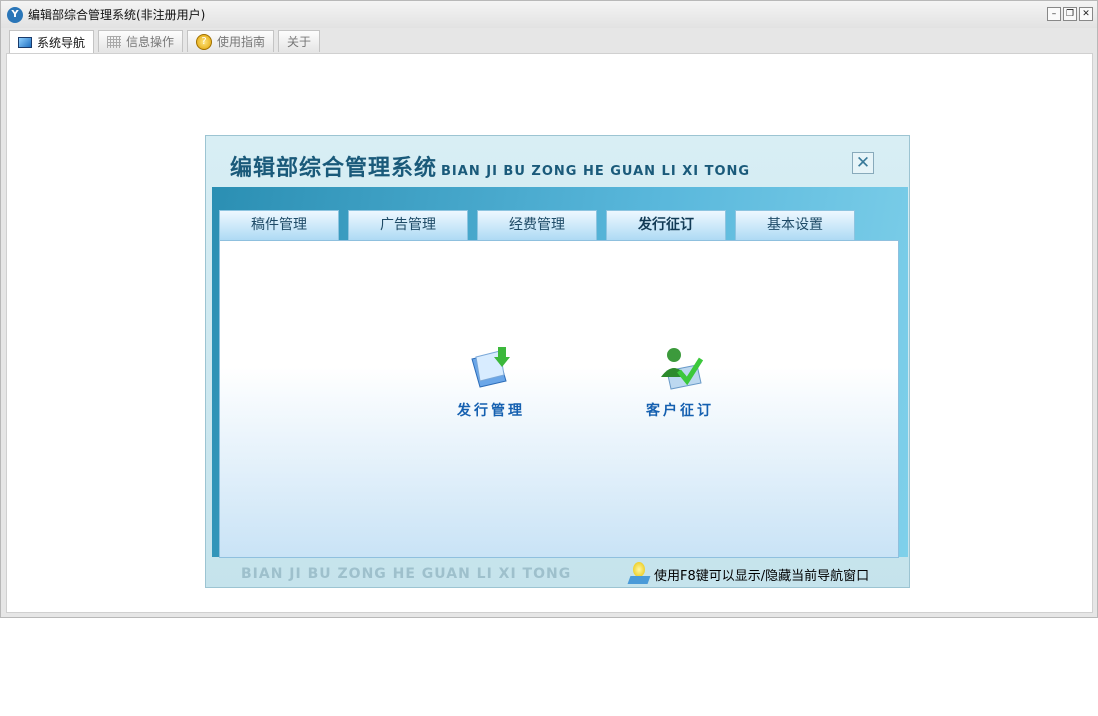 The width and height of the screenshot is (1098, 716). I want to click on dialog-title-text: 编辑部综合管理系统, so click(334, 168).